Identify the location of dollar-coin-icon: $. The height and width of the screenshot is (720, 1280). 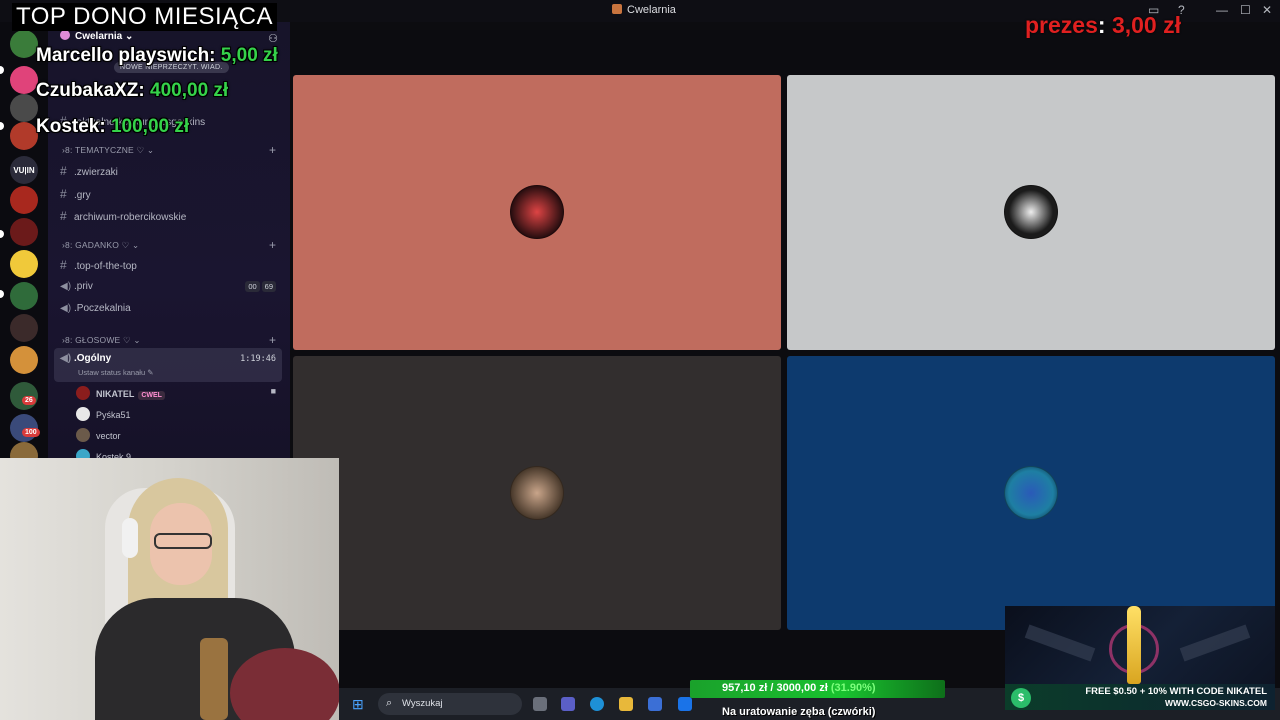
(1021, 698).